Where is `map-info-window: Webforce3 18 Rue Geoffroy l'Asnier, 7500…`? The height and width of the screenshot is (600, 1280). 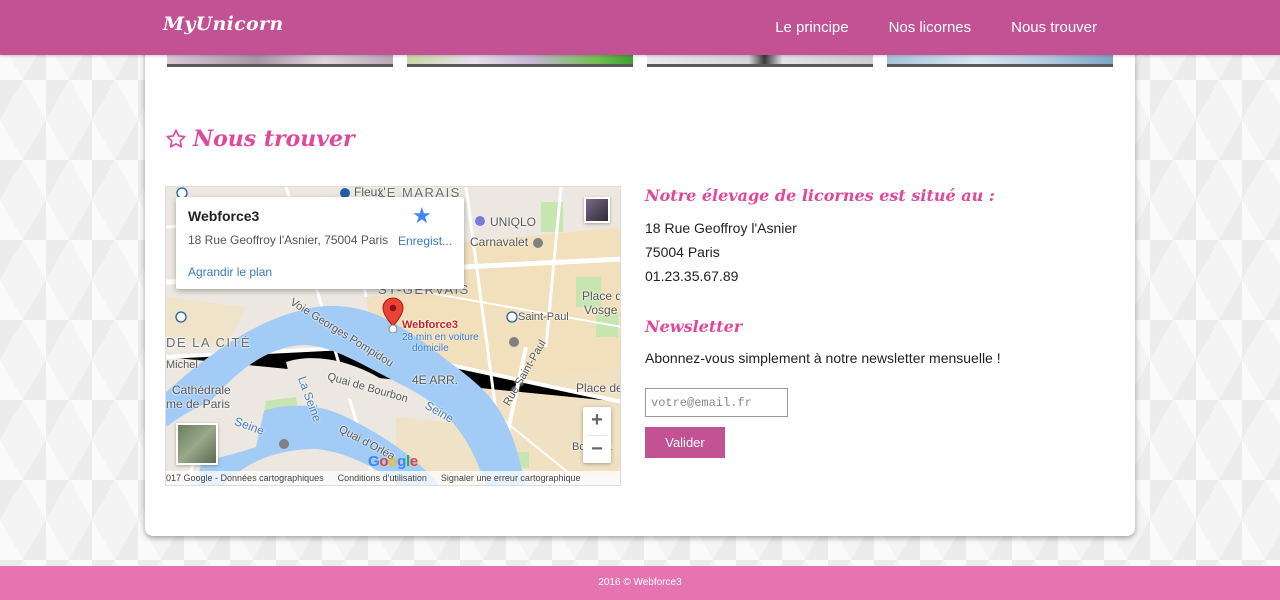
map-info-window: Webforce3 18 Rue Geoffroy l'Asnier, 7500… is located at coordinates (320, 243).